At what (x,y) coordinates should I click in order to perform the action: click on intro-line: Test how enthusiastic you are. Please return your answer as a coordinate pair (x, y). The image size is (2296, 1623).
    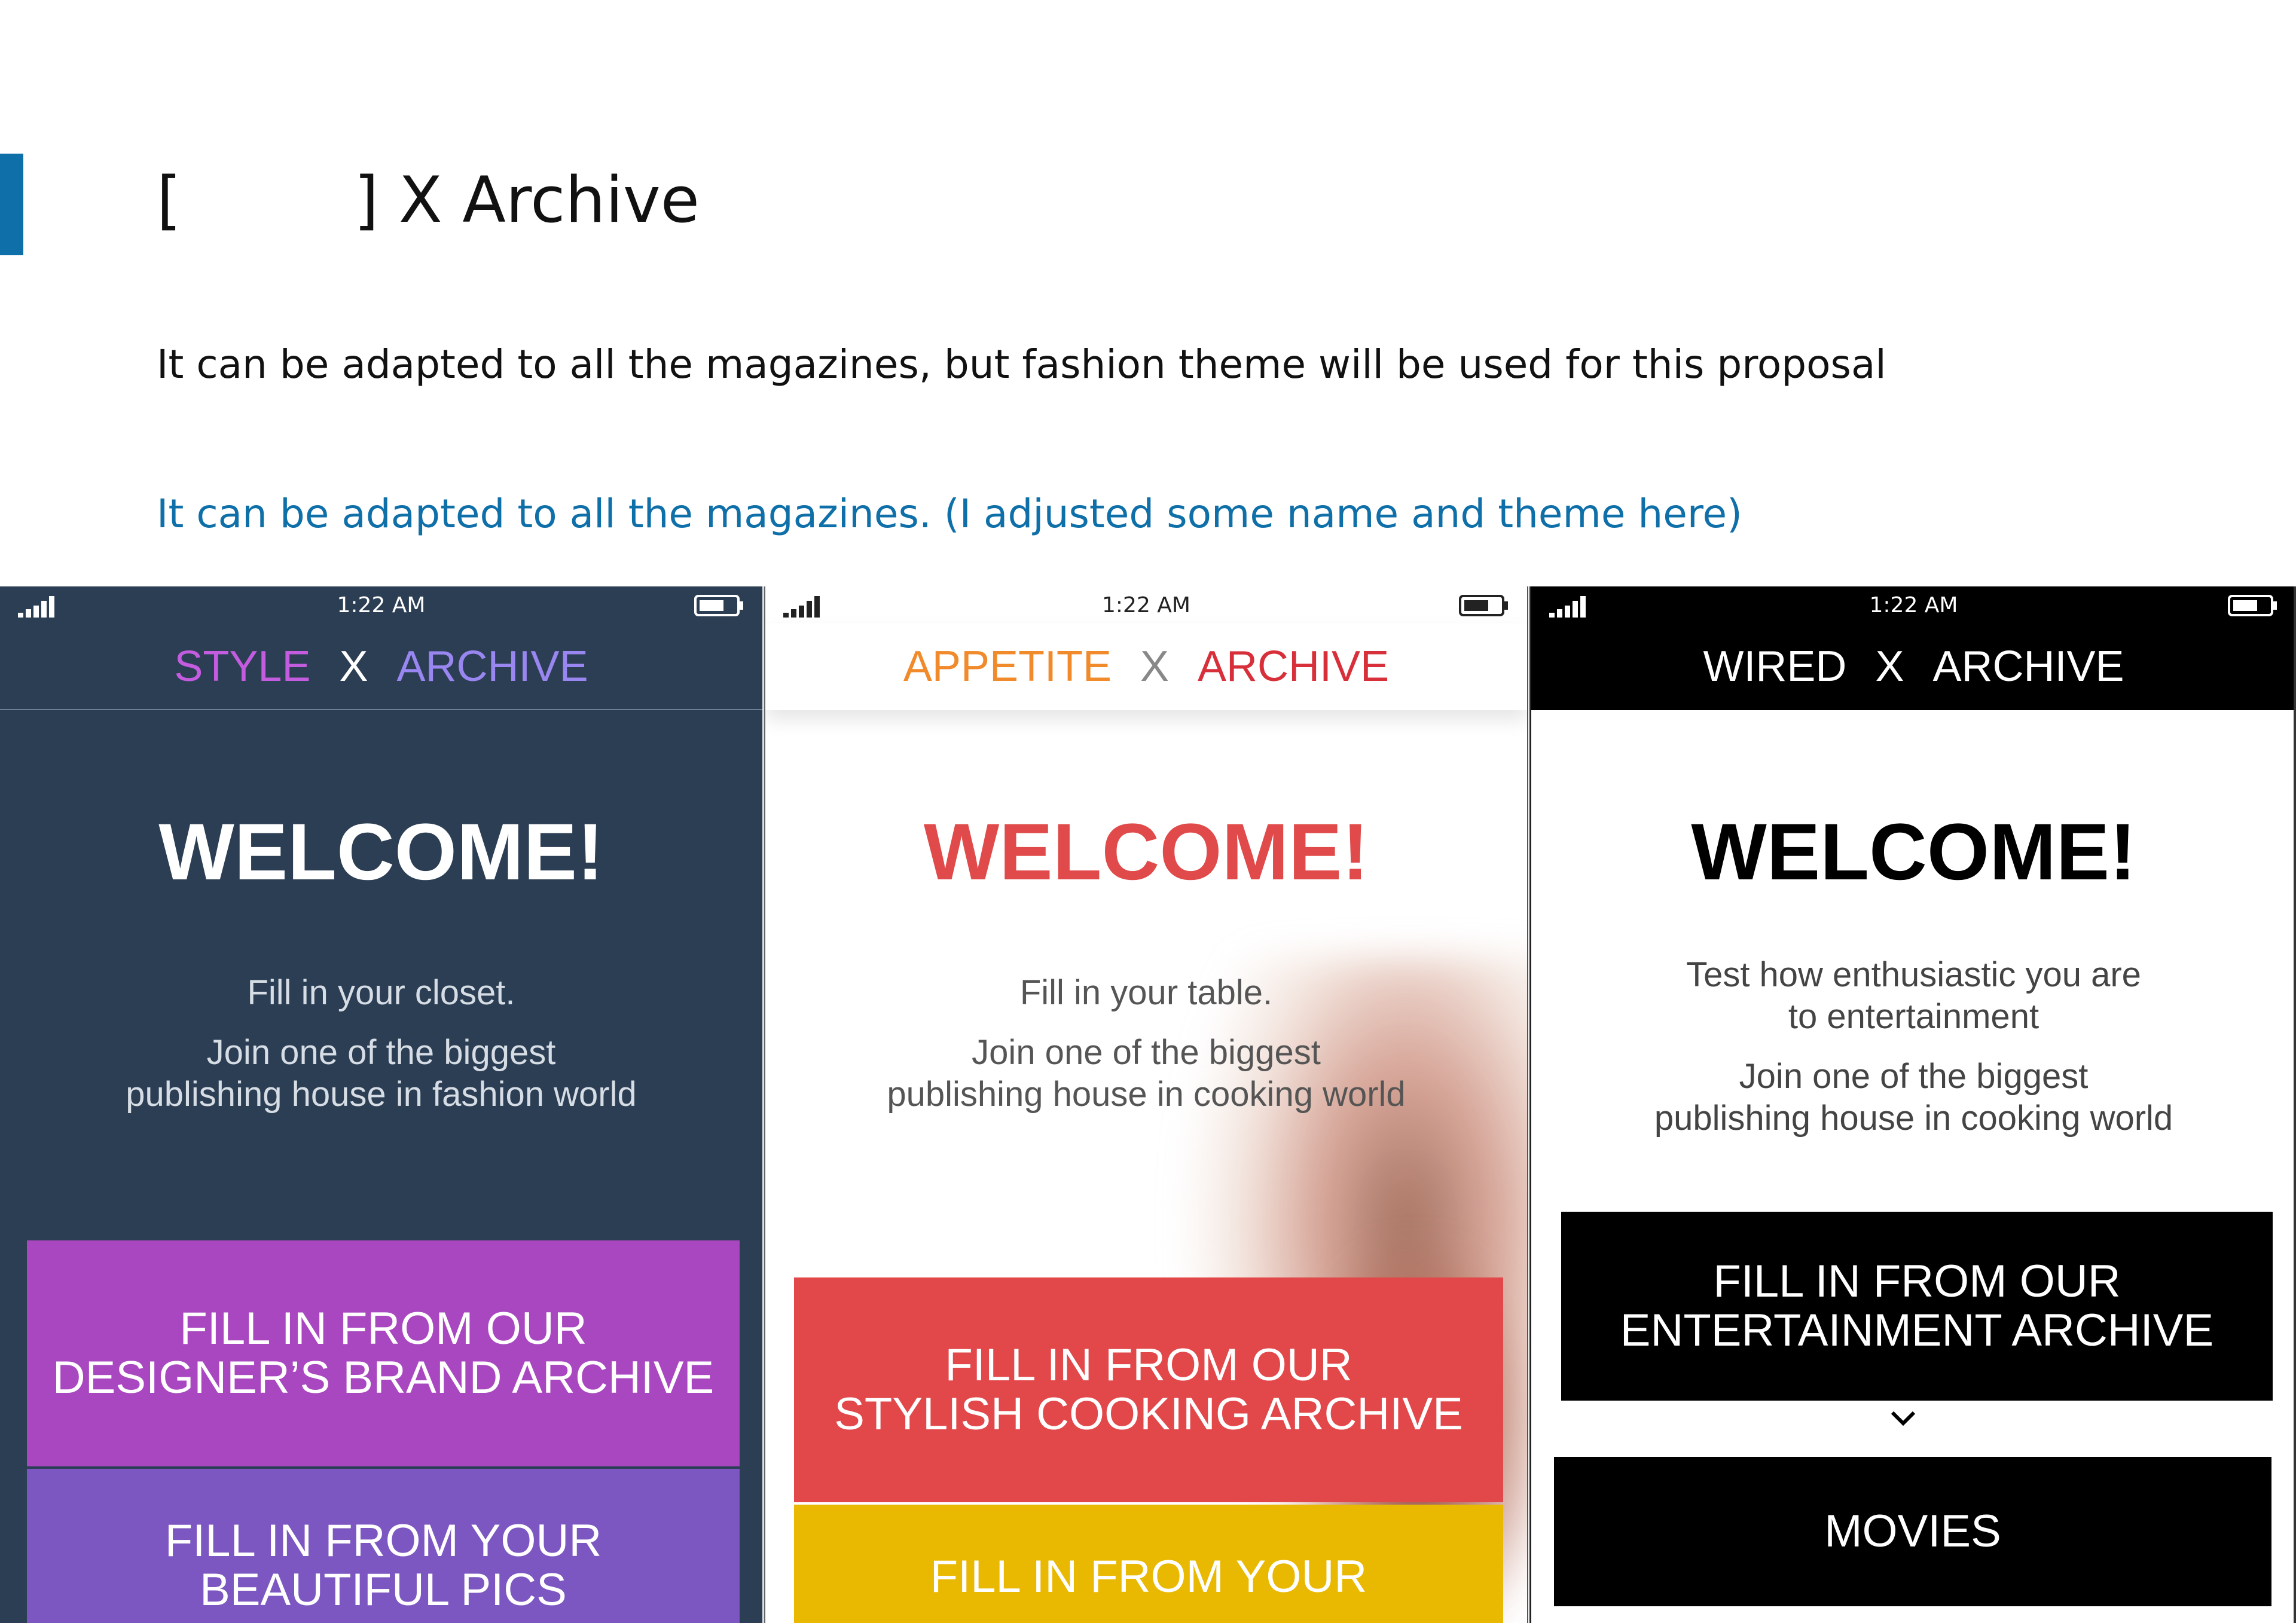
    Looking at the image, I should click on (1913, 975).